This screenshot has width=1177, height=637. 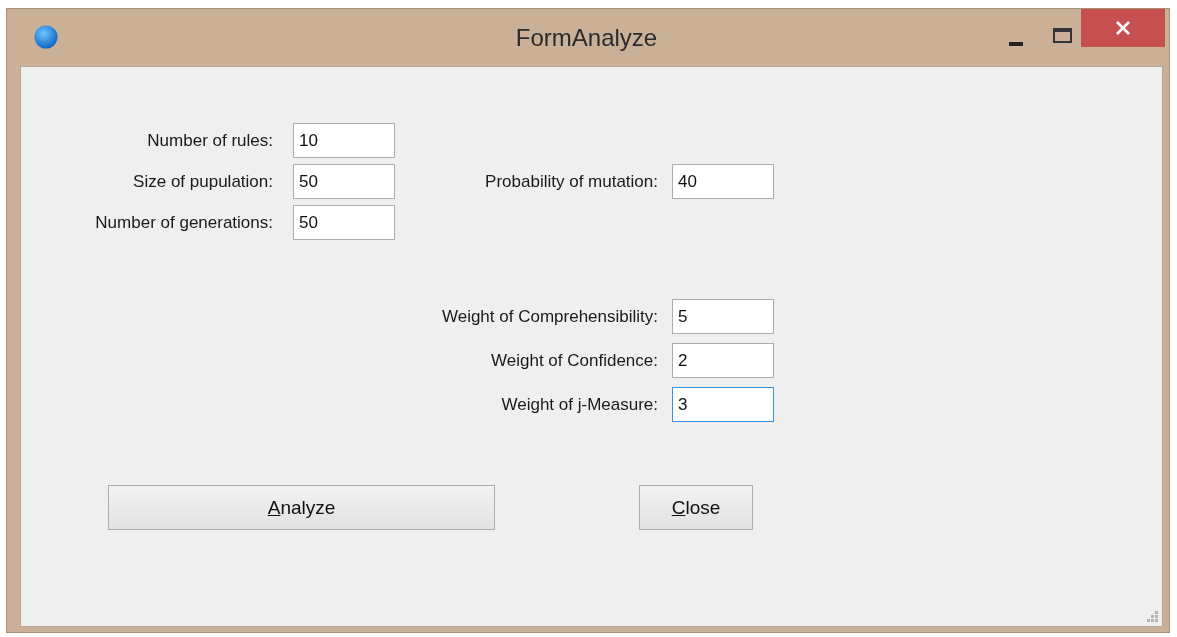 I want to click on close-button, so click(x=1123, y=28).